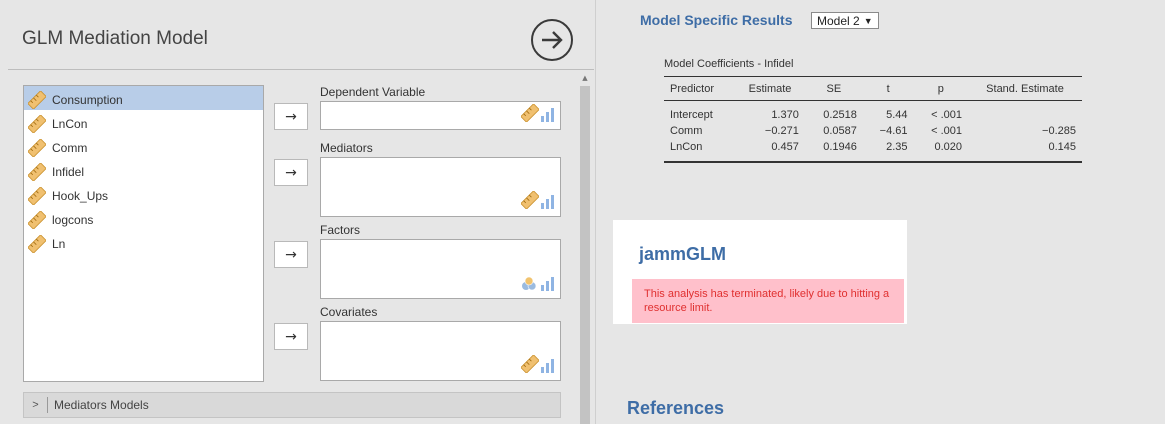  Describe the element at coordinates (838, 20) in the screenshot. I see `model-select-value: Model 2` at that location.